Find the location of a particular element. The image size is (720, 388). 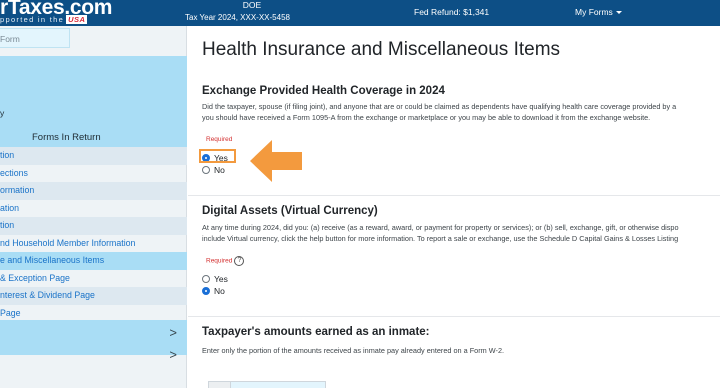

sidebar-section-label: y is located at coordinates (2, 113).